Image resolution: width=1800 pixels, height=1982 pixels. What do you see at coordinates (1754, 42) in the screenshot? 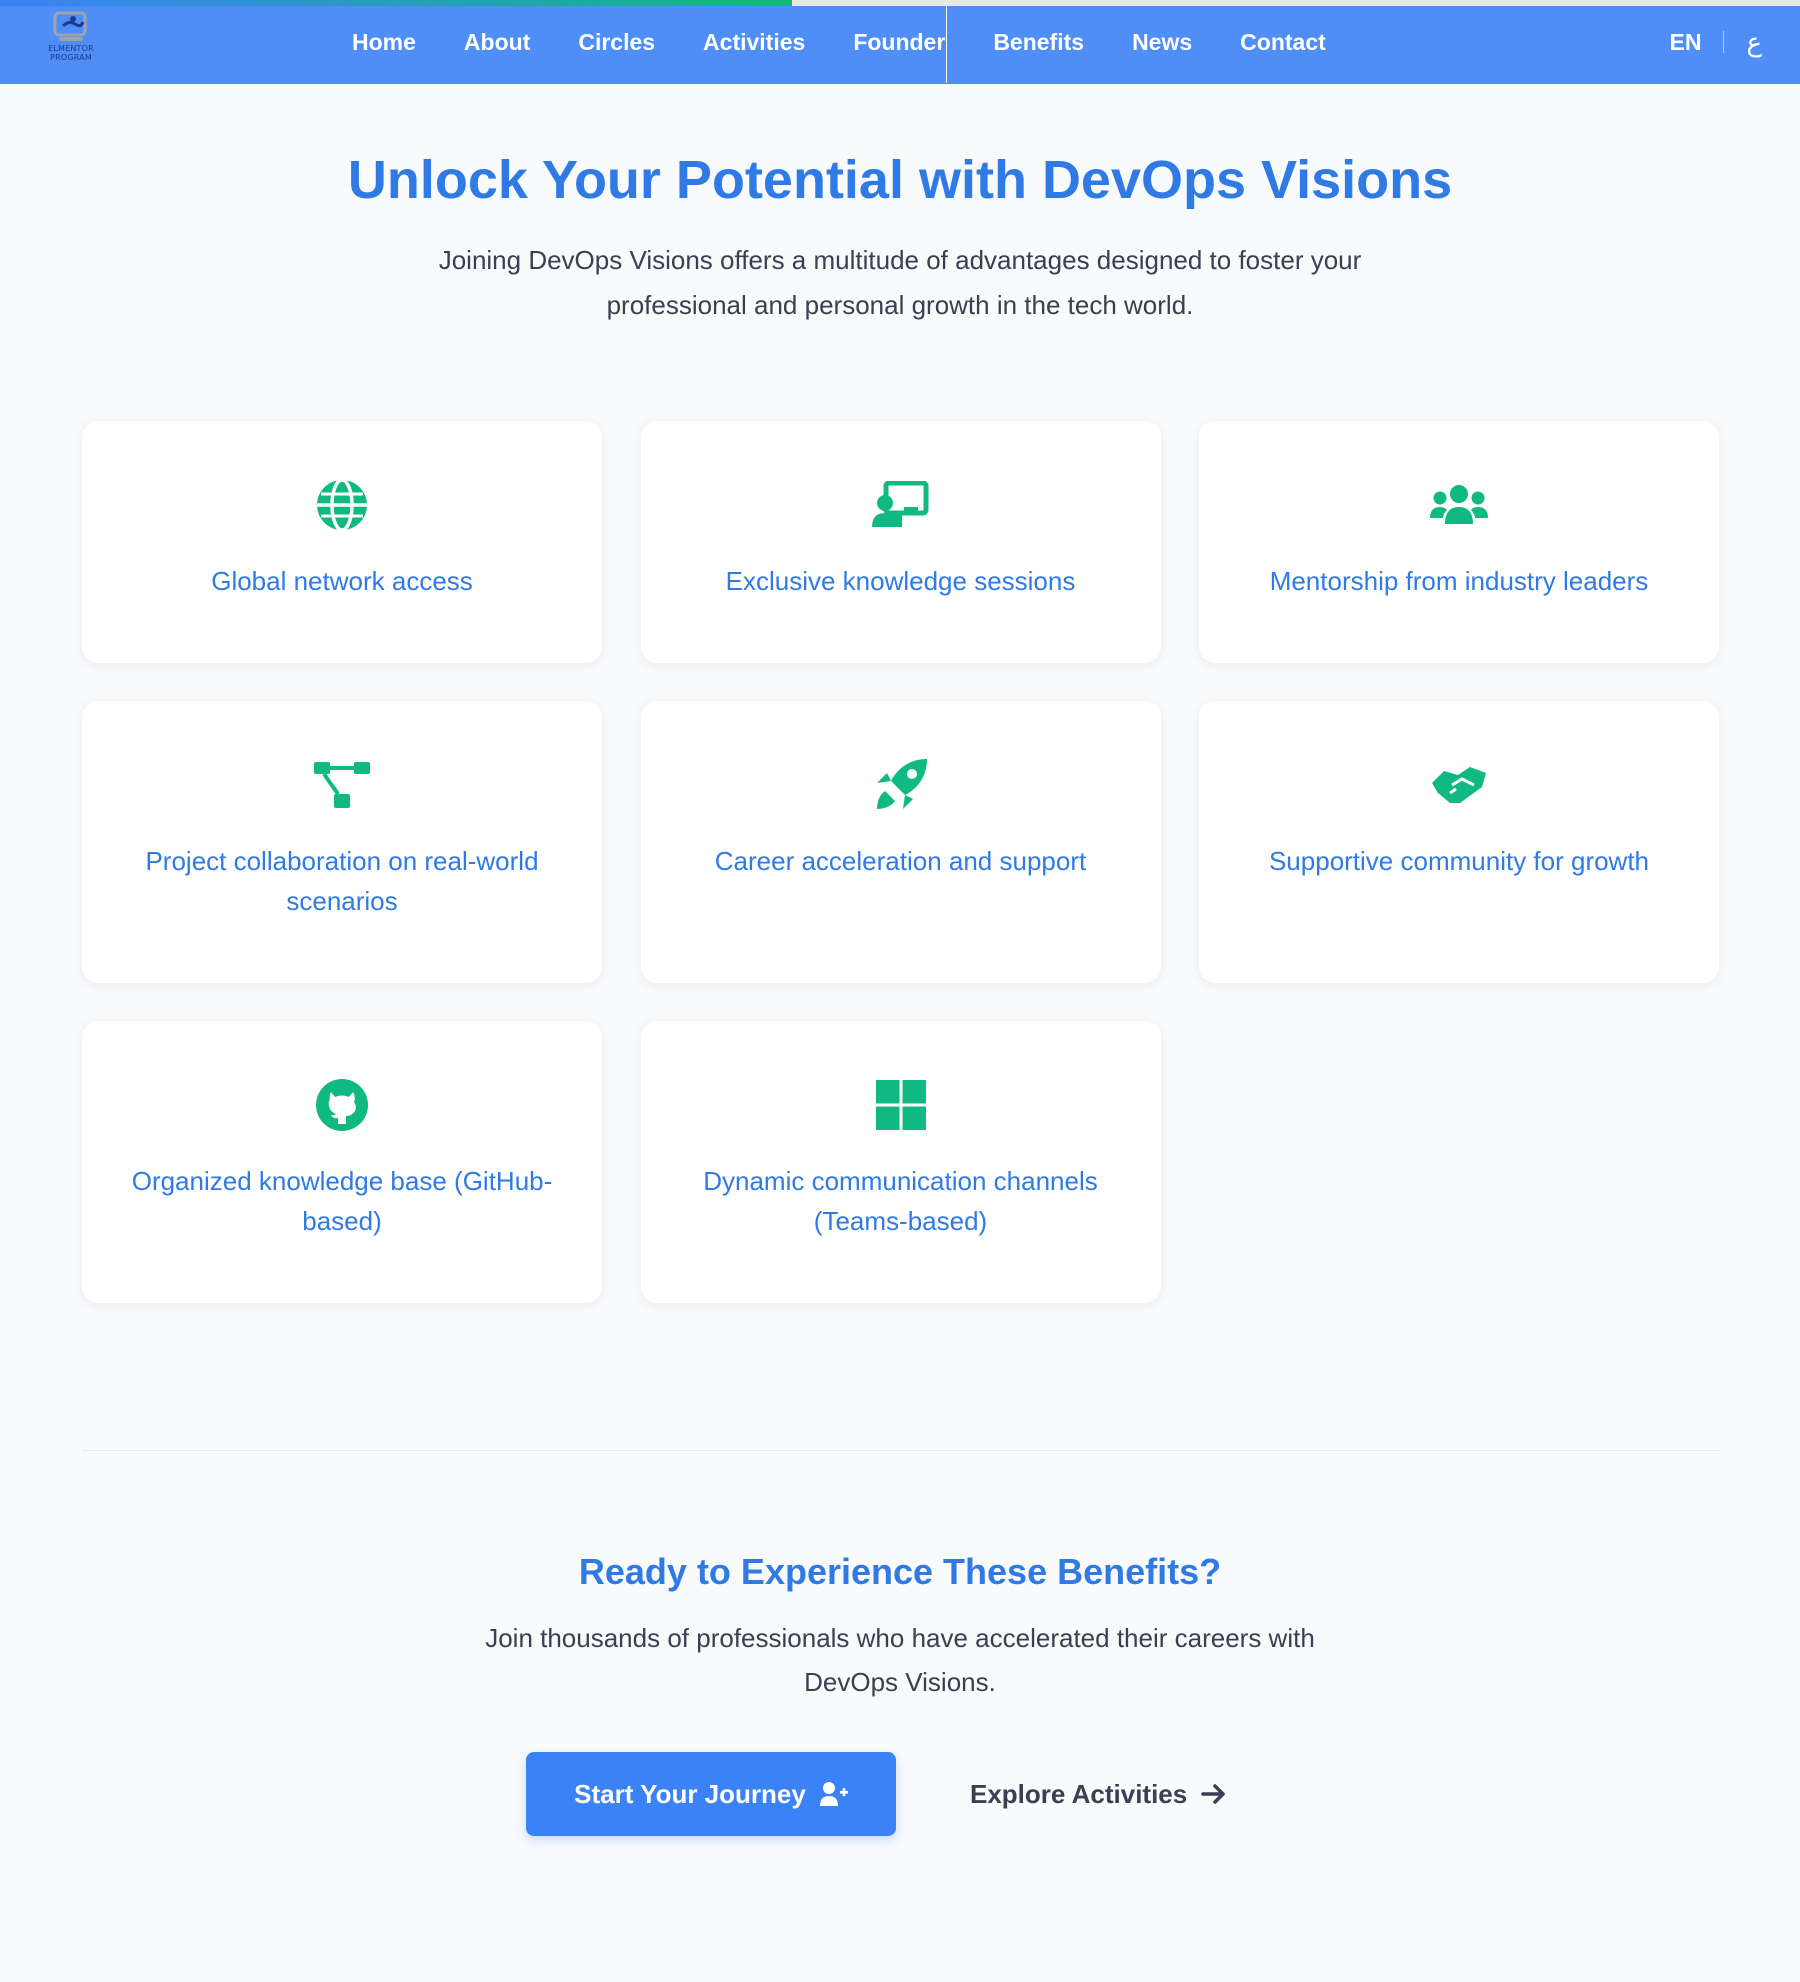
I see `lang-ar-button: ع` at bounding box center [1754, 42].